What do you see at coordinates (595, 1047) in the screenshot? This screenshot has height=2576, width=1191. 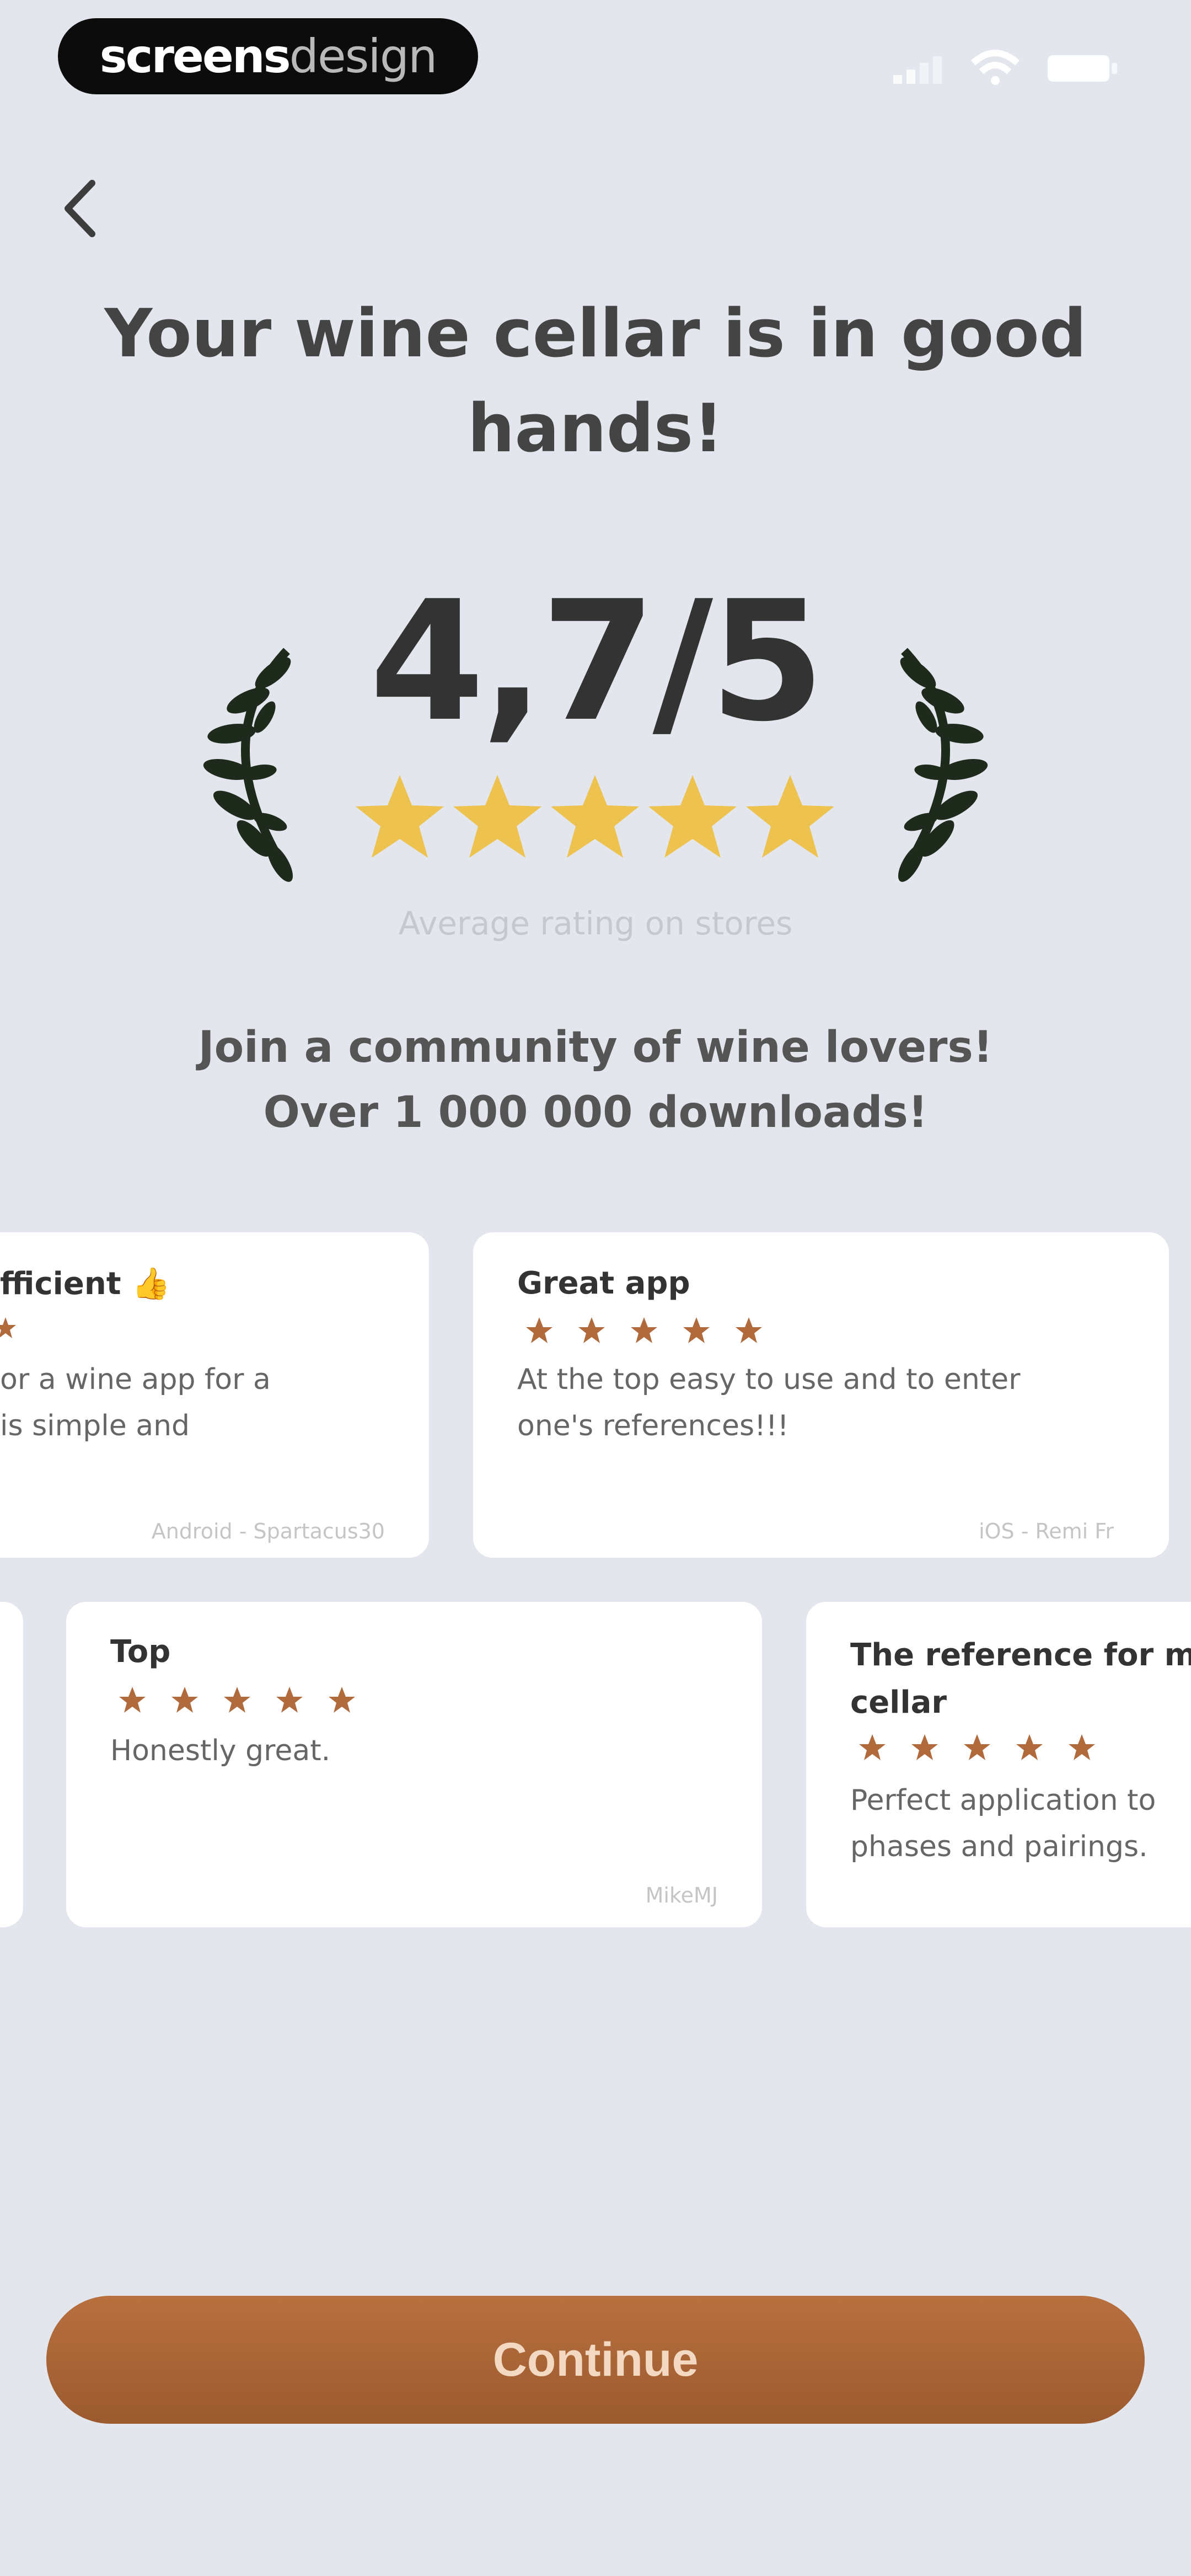 I see `community-line-1: Join a community of wine lovers!` at bounding box center [595, 1047].